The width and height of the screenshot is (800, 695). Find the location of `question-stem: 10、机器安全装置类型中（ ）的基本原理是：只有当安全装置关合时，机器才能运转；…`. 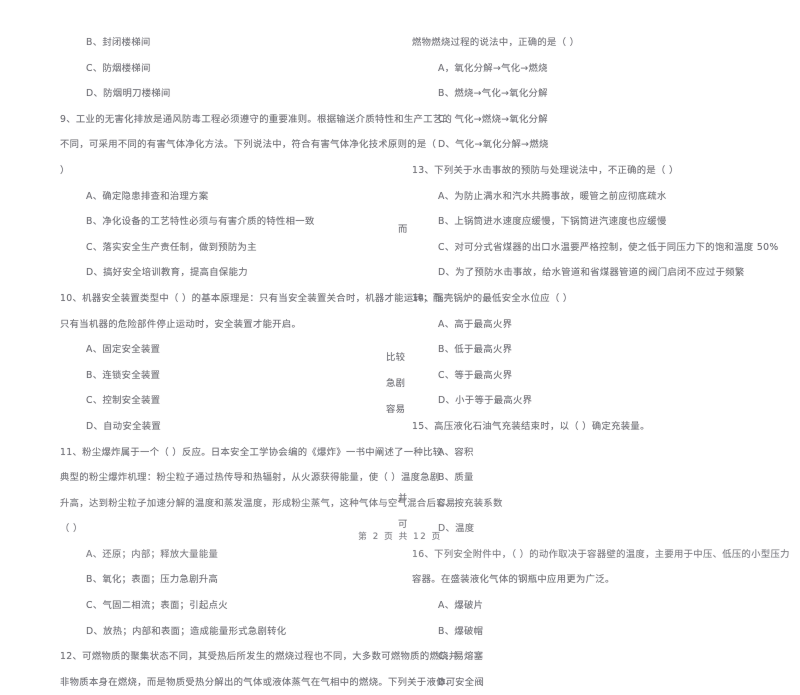

question-stem: 10、机器安全装置类型中（ ）的基本原理是：只有当安全装置关合时，机器才能运转；… is located at coordinates (251, 298).